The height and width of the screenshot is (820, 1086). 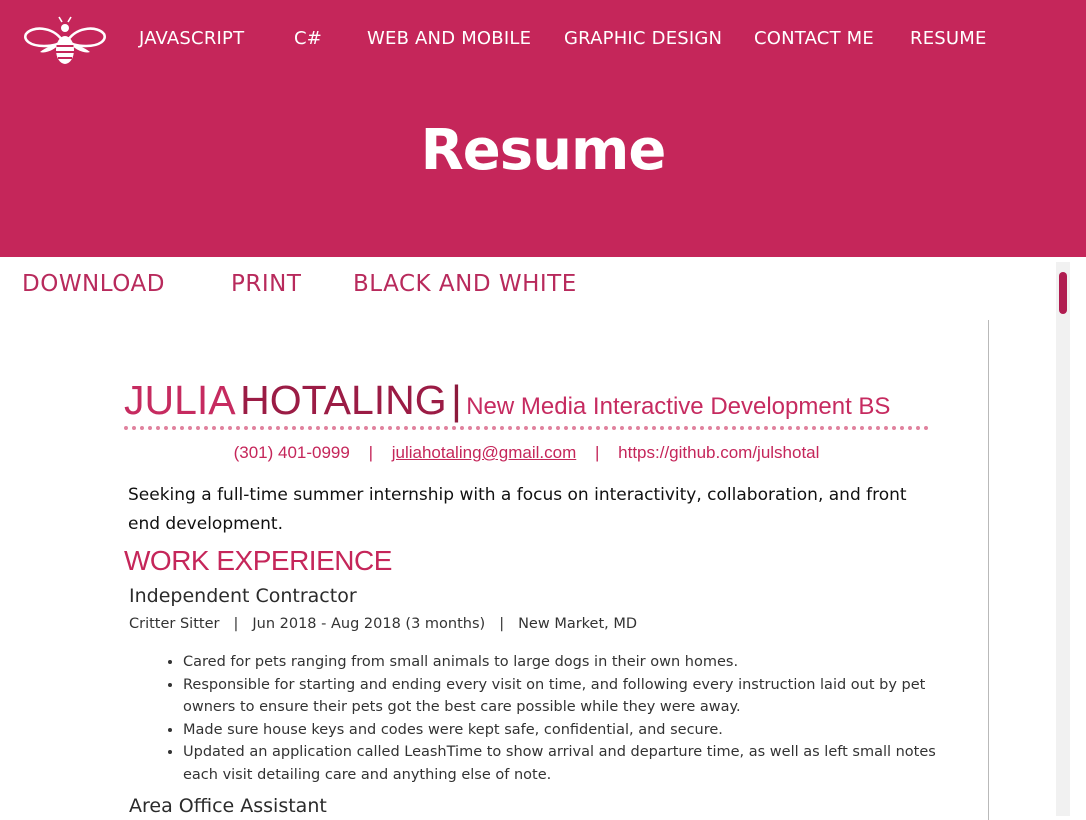 I want to click on nav-link-contact-me: CONTACT ME, so click(x=814, y=38).